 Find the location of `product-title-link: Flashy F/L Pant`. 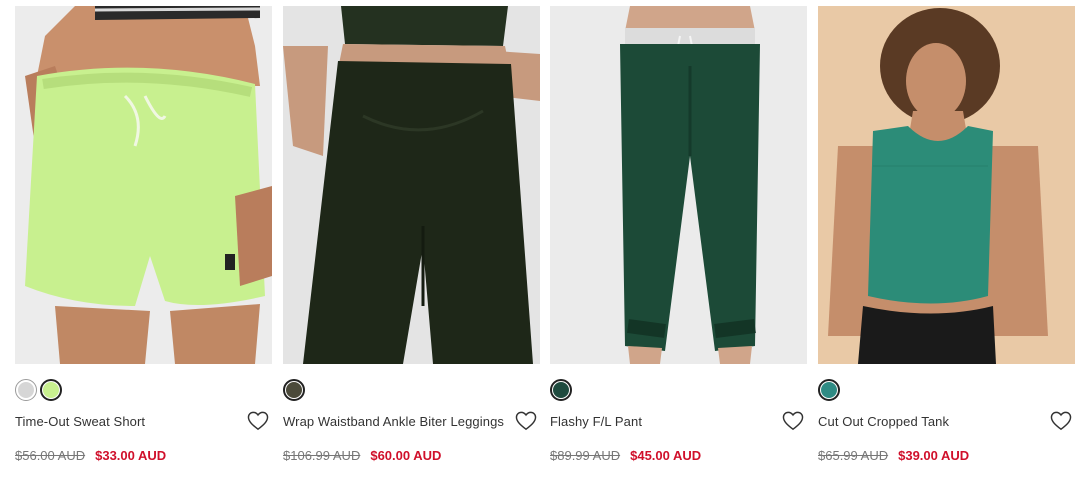

product-title-link: Flashy F/L Pant is located at coordinates (596, 421).